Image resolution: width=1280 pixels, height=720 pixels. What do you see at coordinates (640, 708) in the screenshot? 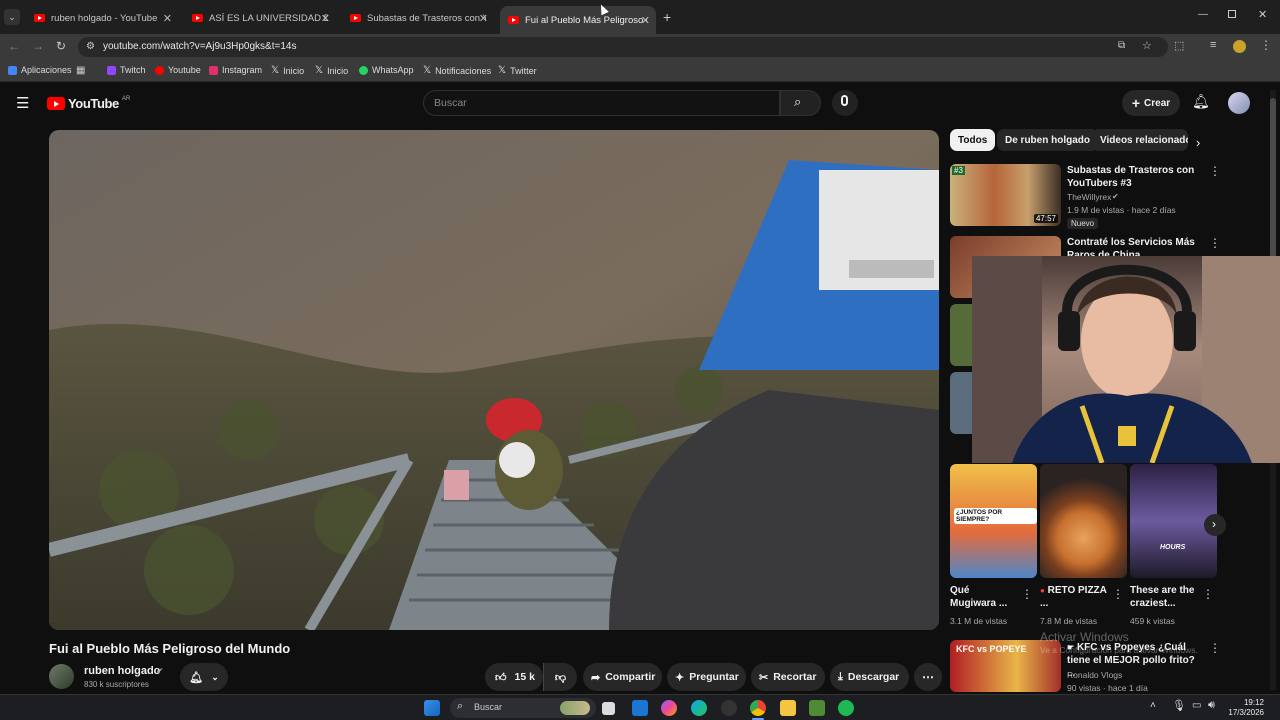
I see `outlook-icon` at bounding box center [640, 708].